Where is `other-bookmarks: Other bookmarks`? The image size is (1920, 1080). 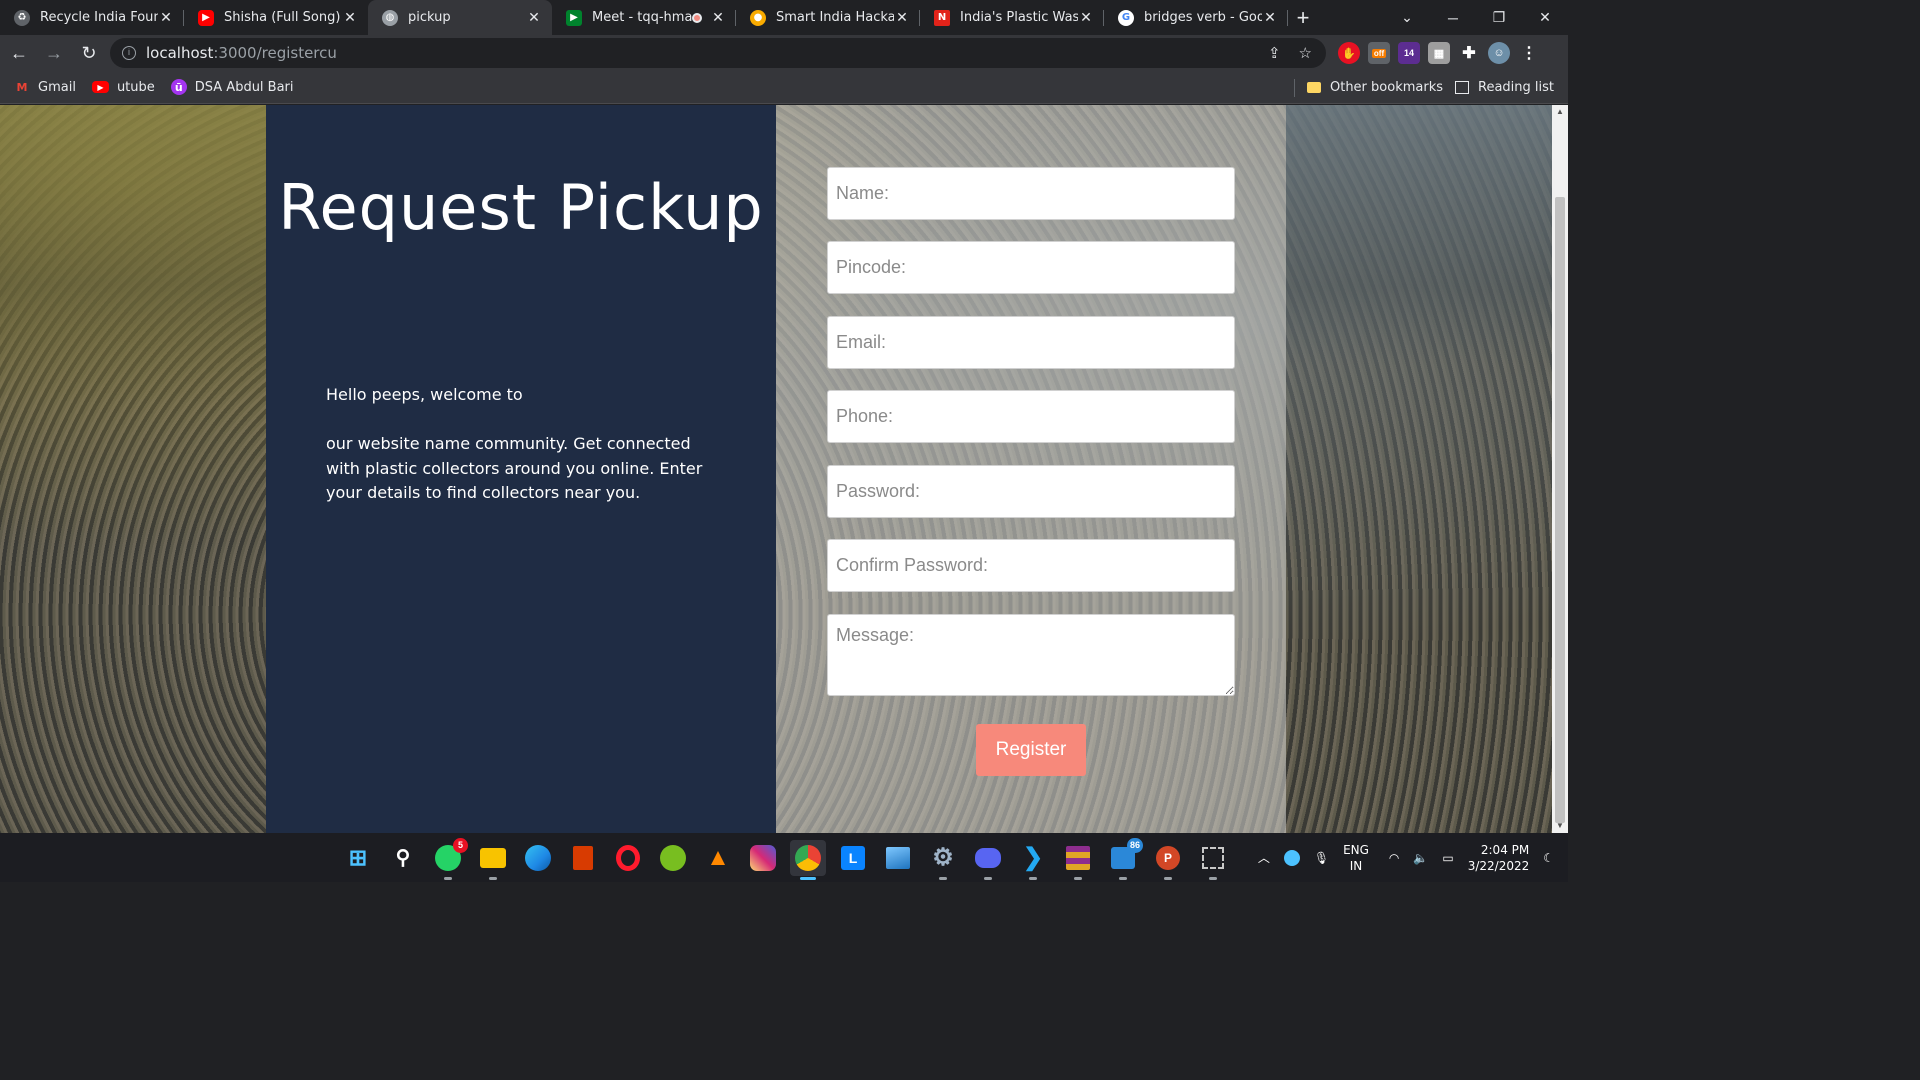 other-bookmarks: Other bookmarks is located at coordinates (1386, 87).